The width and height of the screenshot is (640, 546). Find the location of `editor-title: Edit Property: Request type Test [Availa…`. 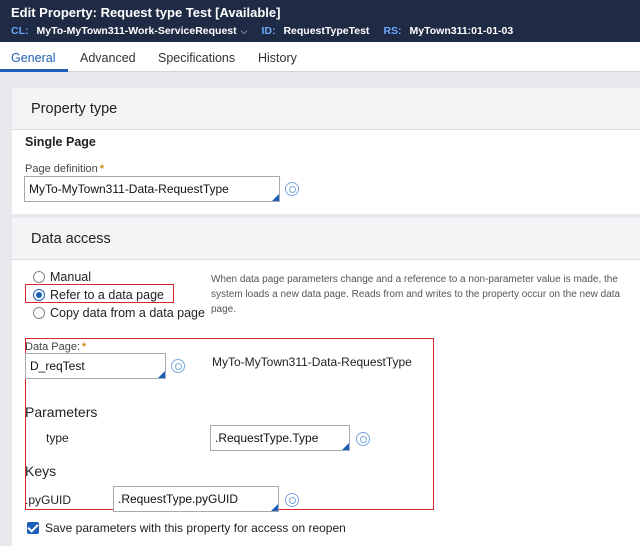

editor-title: Edit Property: Request type Test [Availa… is located at coordinates (146, 12).